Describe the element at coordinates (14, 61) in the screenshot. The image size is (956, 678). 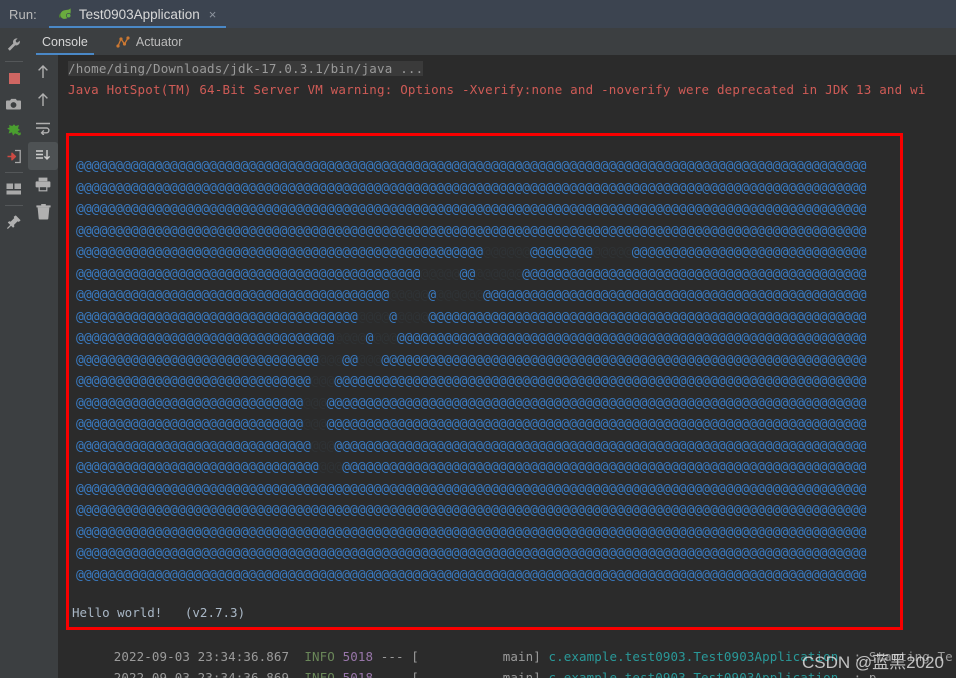
I see `toolbar-divider` at that location.